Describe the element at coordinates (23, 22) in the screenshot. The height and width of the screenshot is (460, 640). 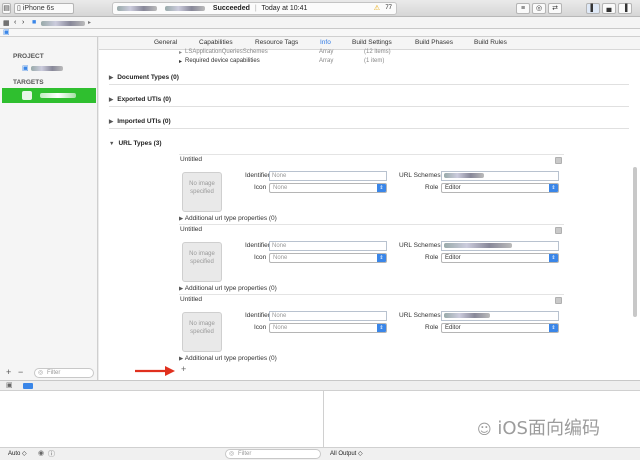
I see `forward-icon: ›` at that location.